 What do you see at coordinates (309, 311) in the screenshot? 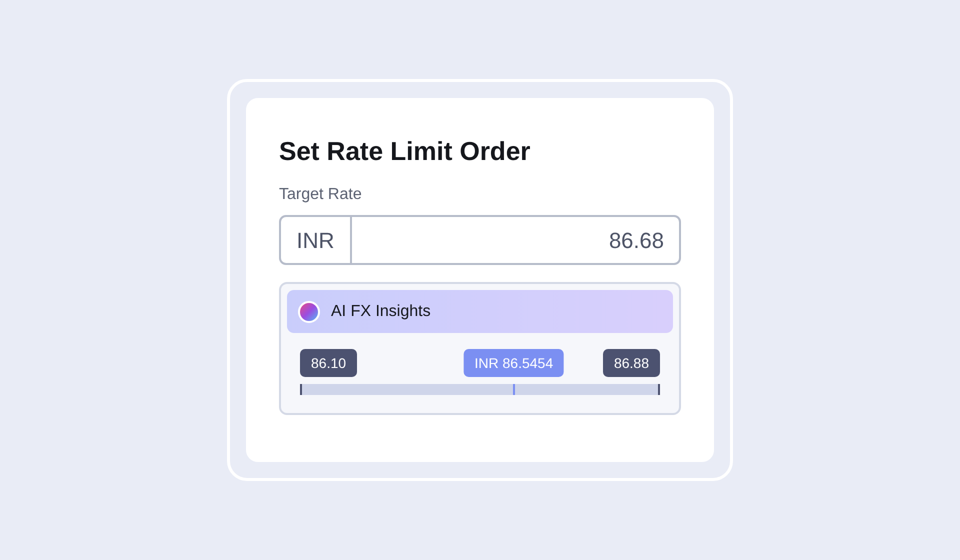
I see `gradient-orb-icon` at bounding box center [309, 311].